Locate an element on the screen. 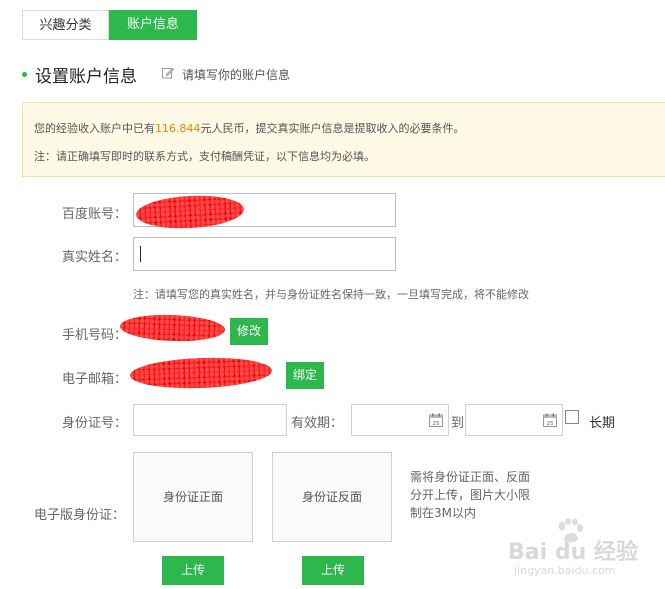  notice-prefix: 您的经验收入账户中已有 is located at coordinates (94, 128).